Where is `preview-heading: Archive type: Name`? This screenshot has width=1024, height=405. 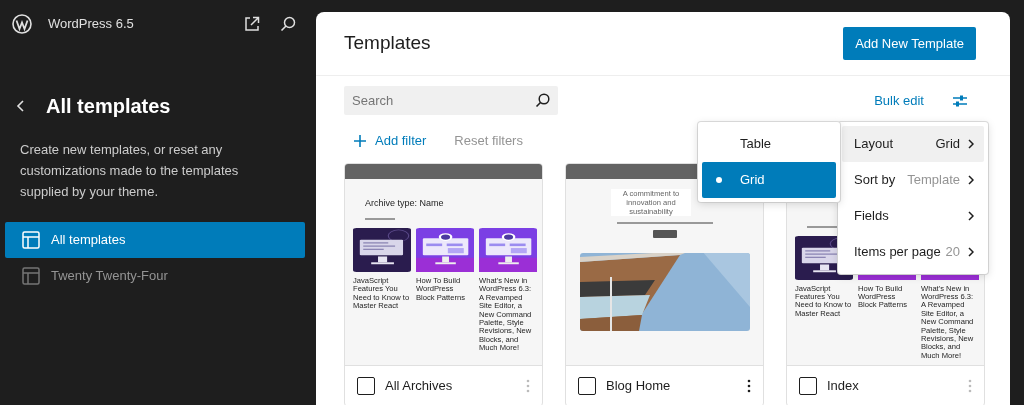
preview-heading: Archive type: Name is located at coordinates (405, 203).